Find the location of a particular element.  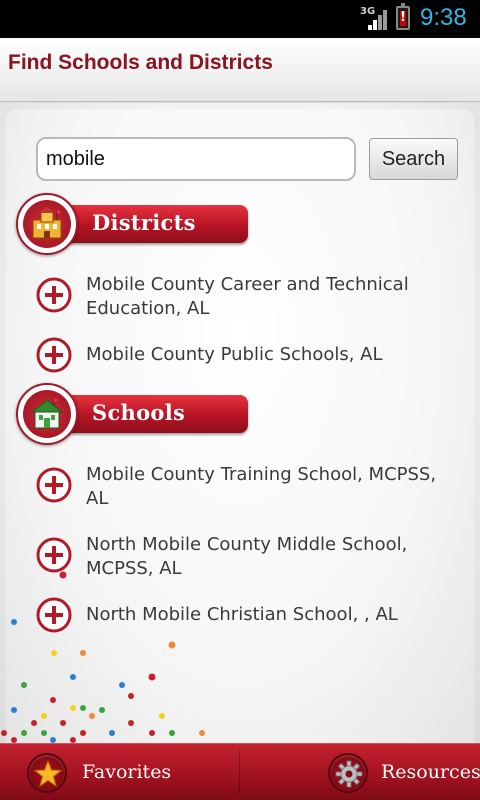

school-result-3: North Mobile Christian School, , AL is located at coordinates (247, 615).